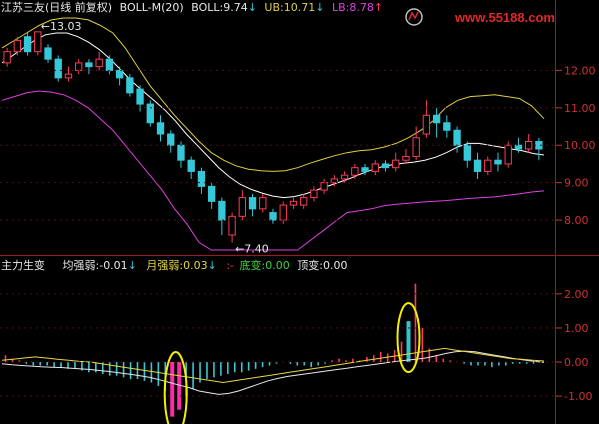  I want to click on yqr-arrow-icon: ↓, so click(212, 265).